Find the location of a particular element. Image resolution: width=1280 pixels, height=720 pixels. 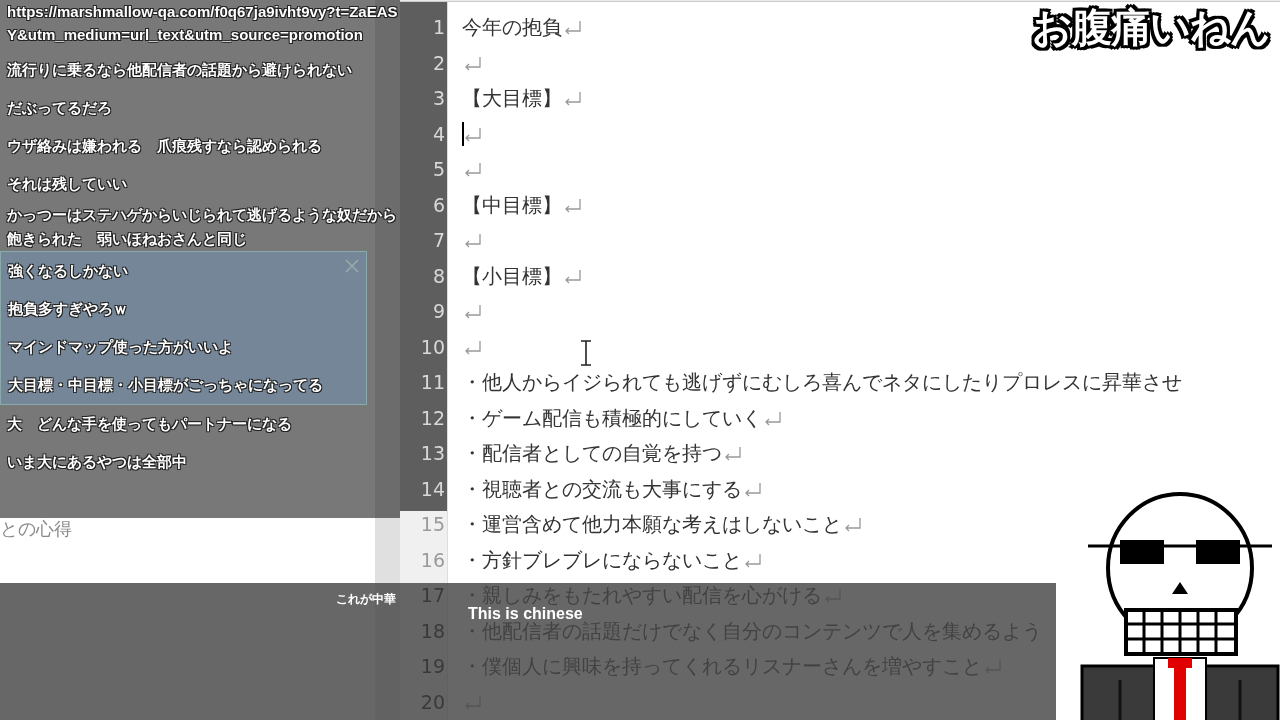

line-number: 8 is located at coordinates (438, 276).